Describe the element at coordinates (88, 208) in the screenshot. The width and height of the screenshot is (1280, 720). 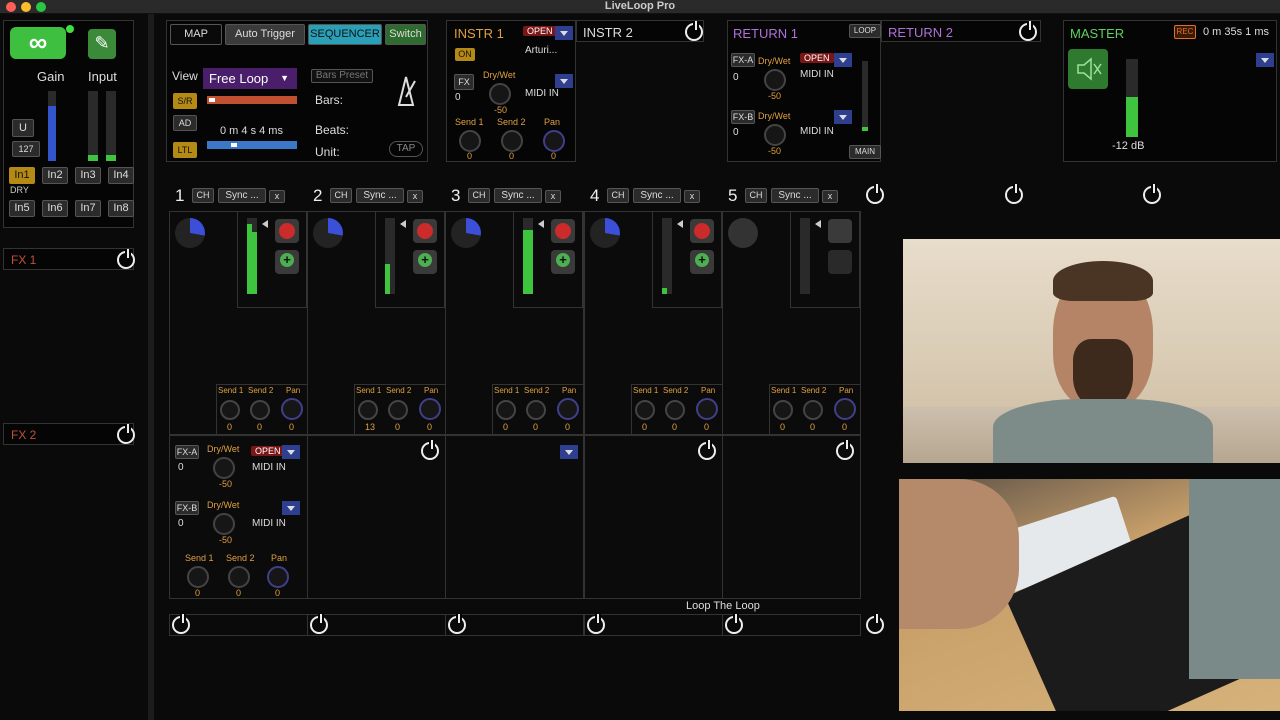
I see `input-in7-button: In7` at that location.